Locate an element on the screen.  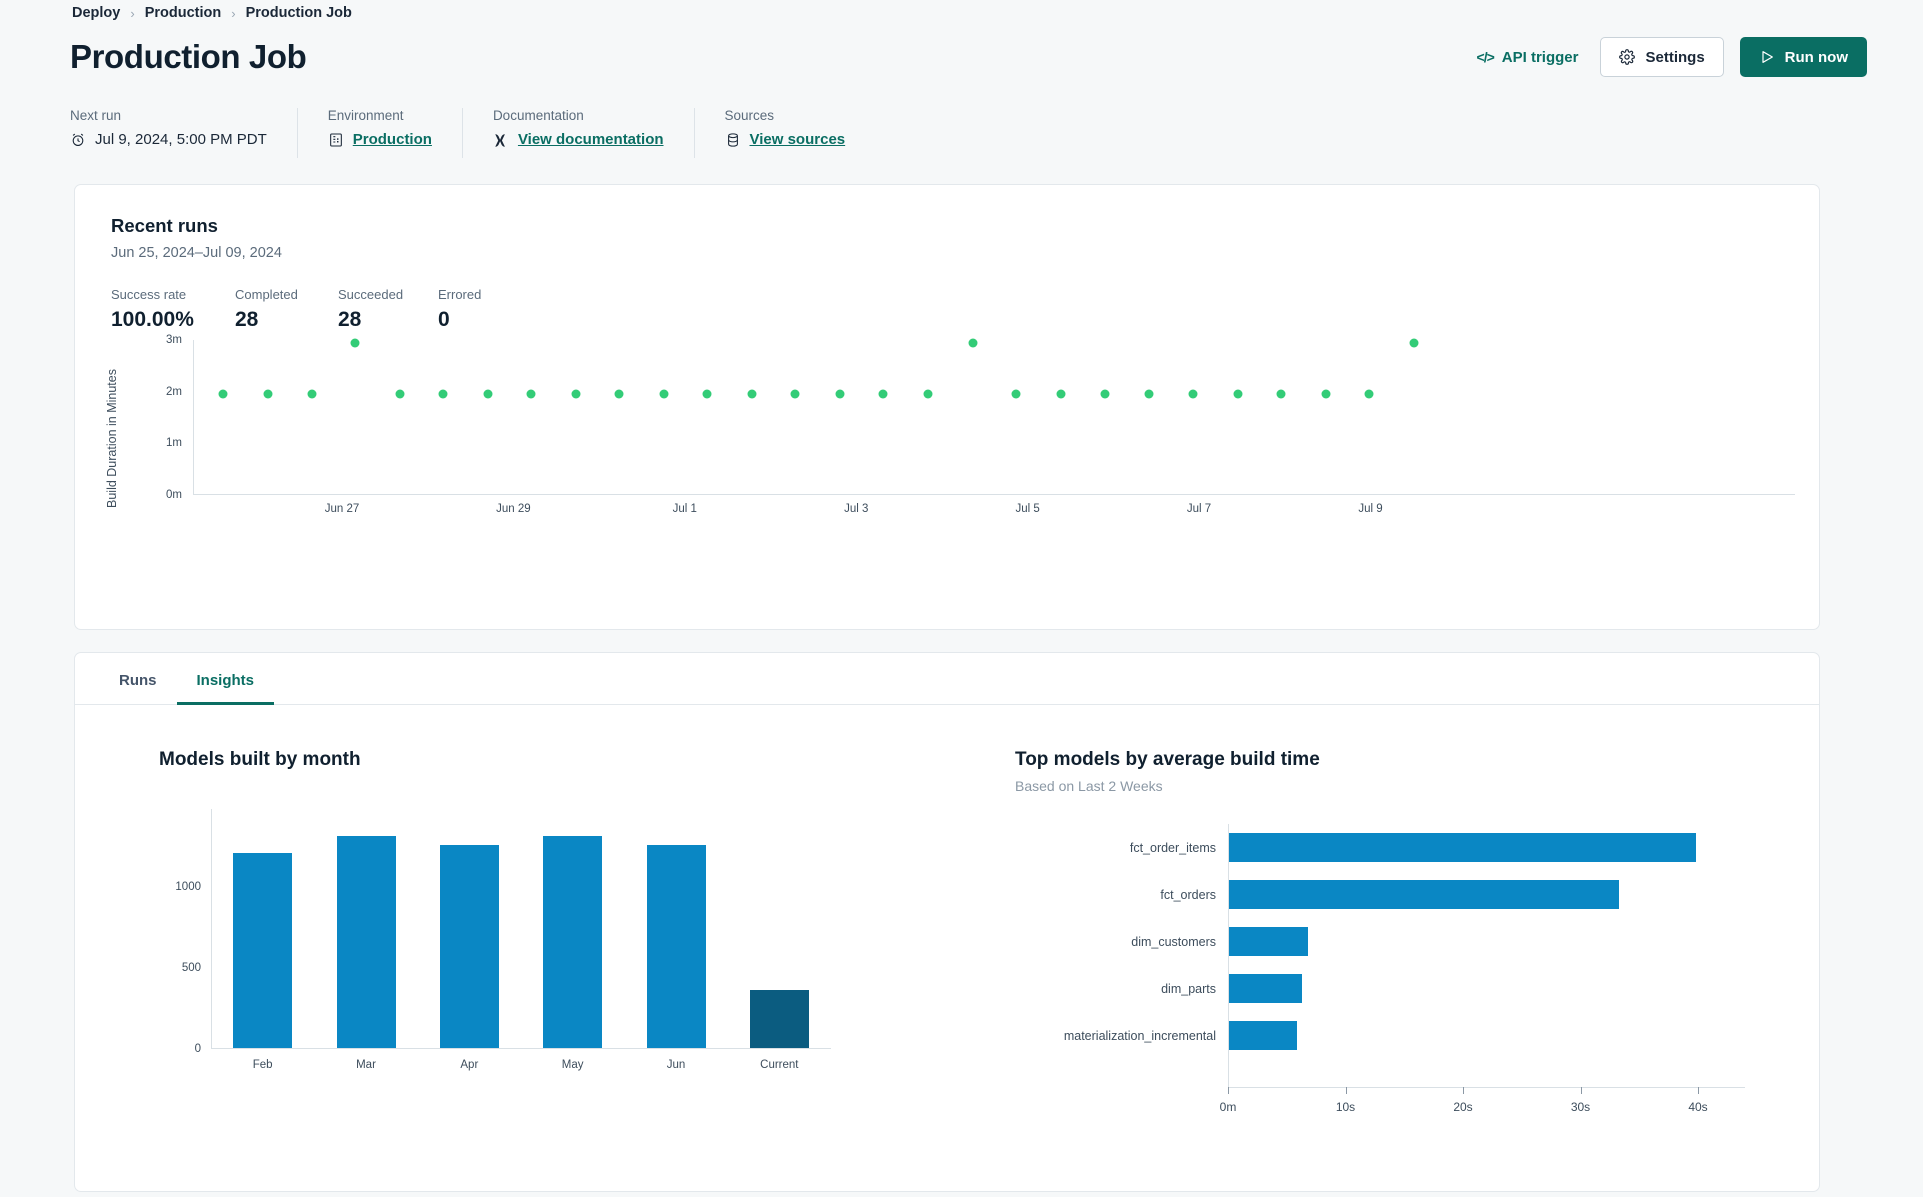
hbar-label: dim_customers is located at coordinates (1173, 941).